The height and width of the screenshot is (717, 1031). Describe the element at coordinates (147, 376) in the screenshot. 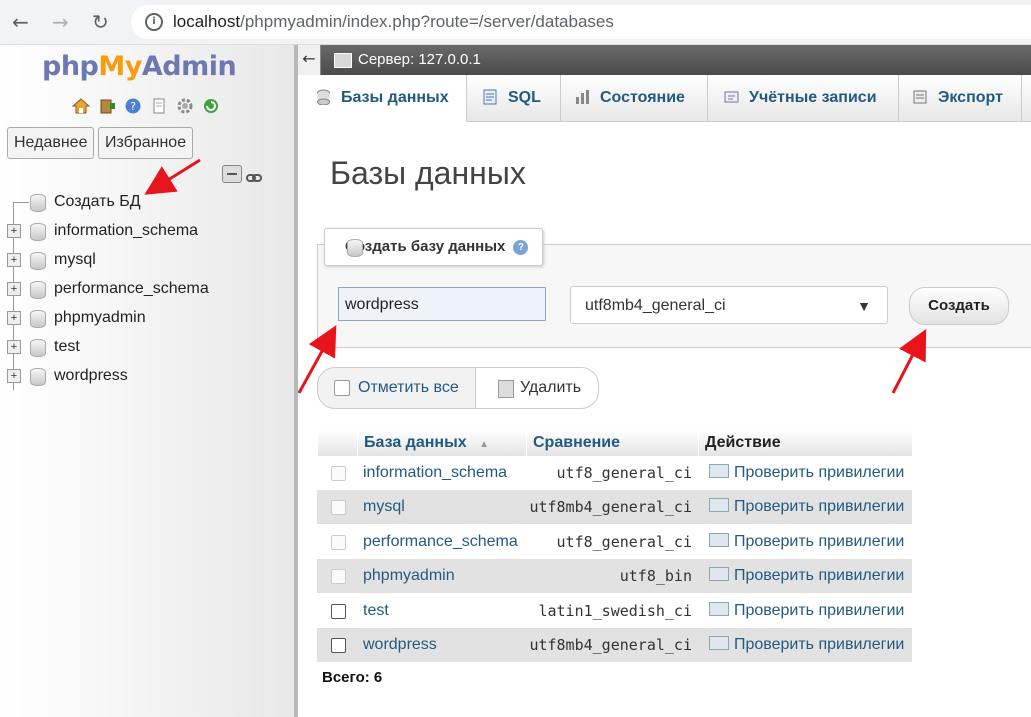

I see `tree-item-wordpress: + wordpress` at that location.